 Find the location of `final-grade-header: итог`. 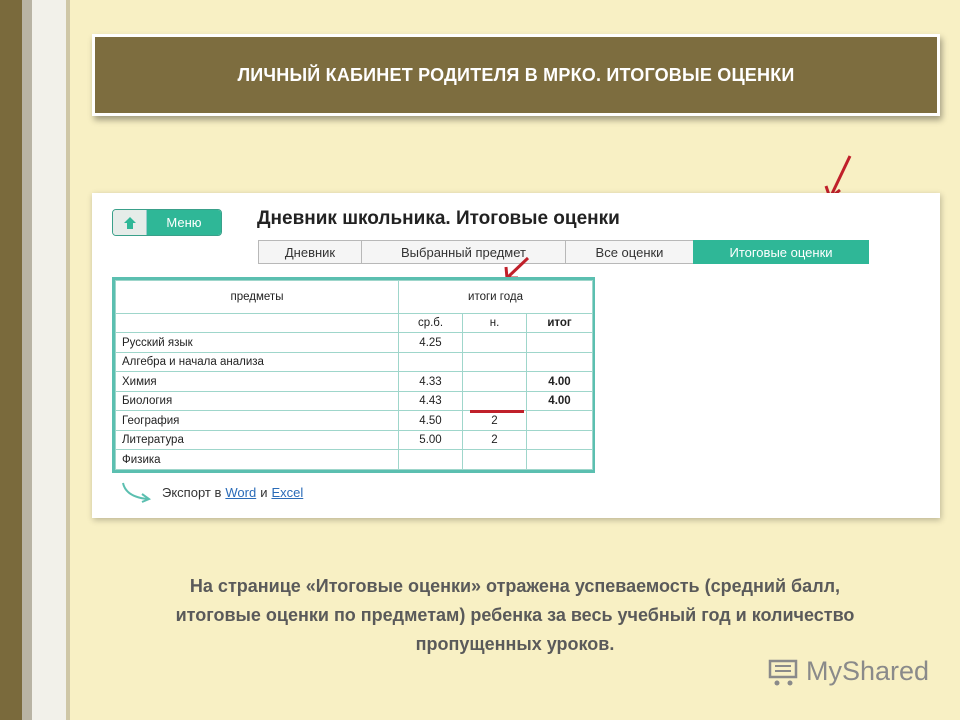

final-grade-header: итог is located at coordinates (559, 323).